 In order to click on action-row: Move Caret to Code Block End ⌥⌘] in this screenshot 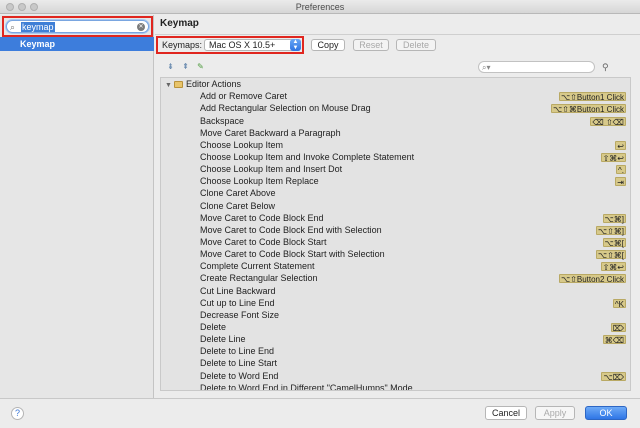, I will do `click(395, 218)`.